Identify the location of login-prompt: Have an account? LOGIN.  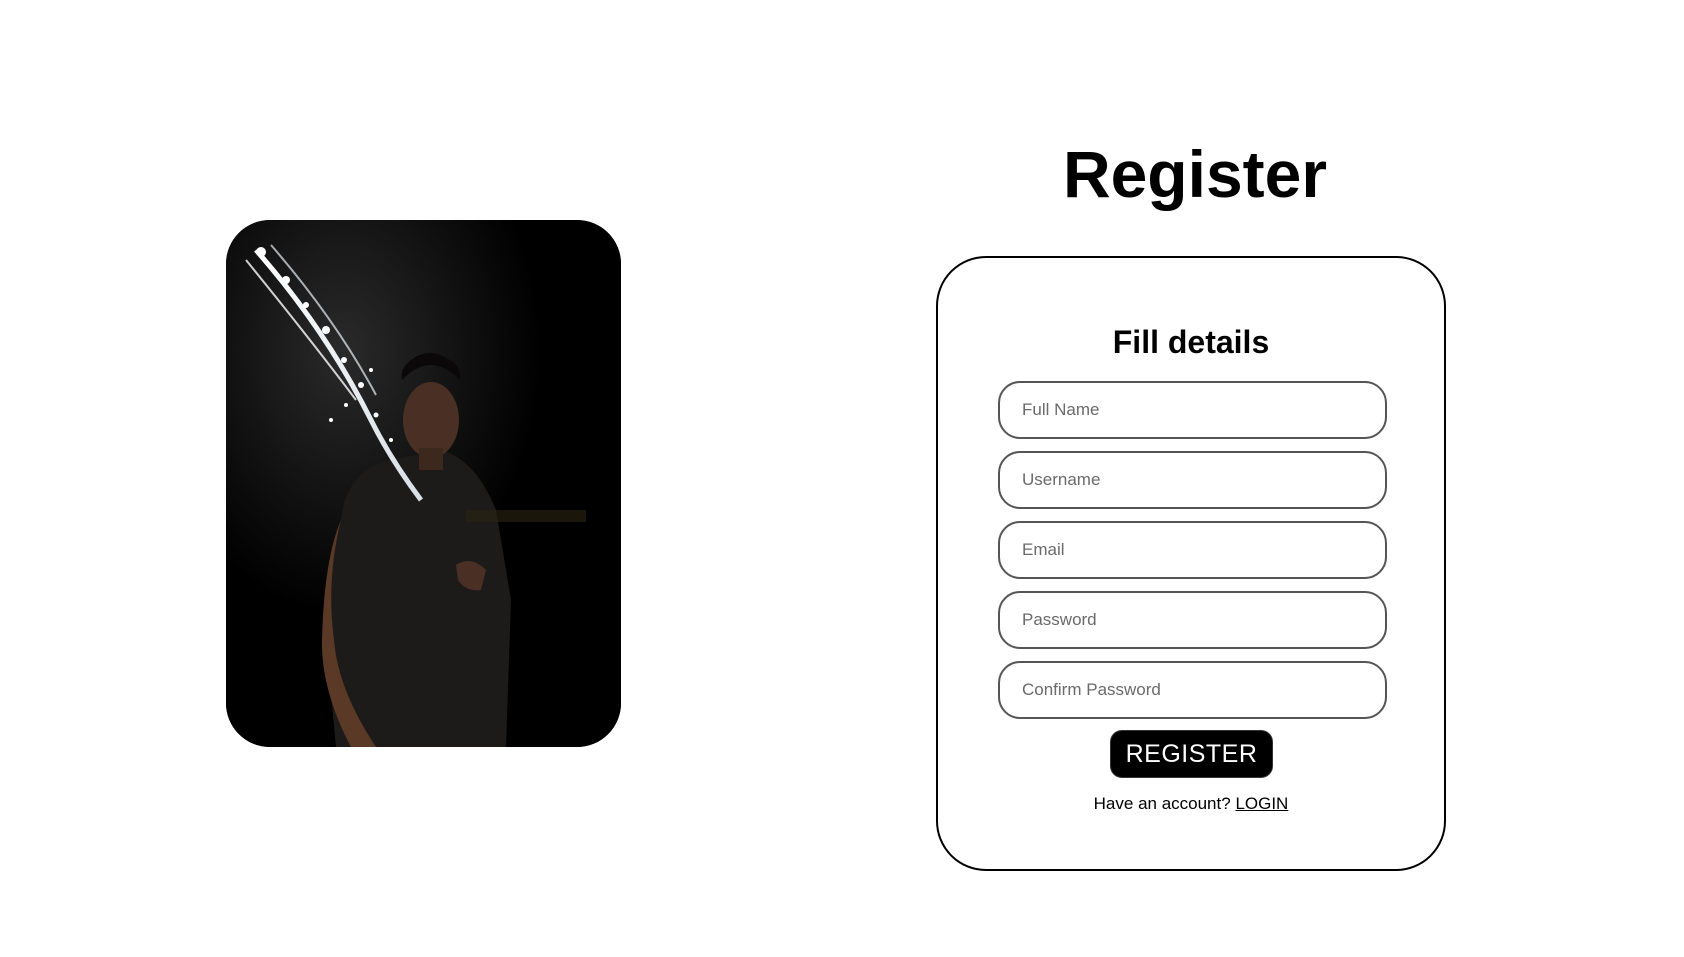
(1191, 804).